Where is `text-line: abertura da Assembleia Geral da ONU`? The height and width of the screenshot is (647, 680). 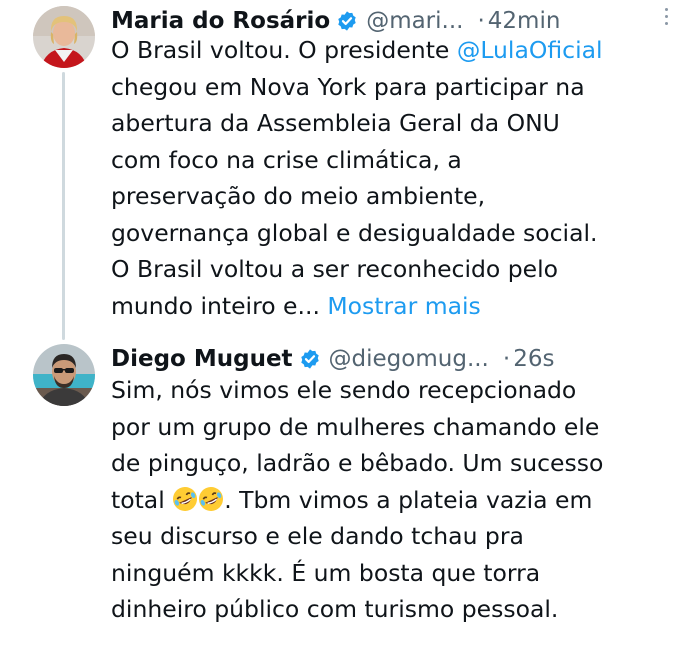 text-line: abertura da Assembleia Geral da ONU is located at coordinates (335, 123).